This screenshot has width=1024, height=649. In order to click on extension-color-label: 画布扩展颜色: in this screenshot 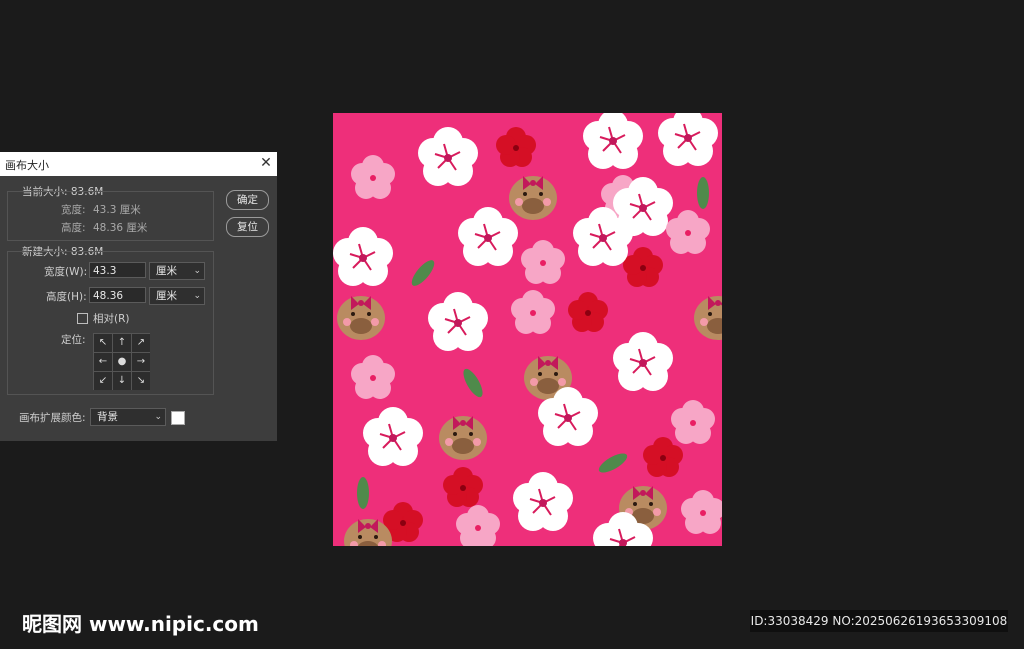, I will do `click(52, 418)`.